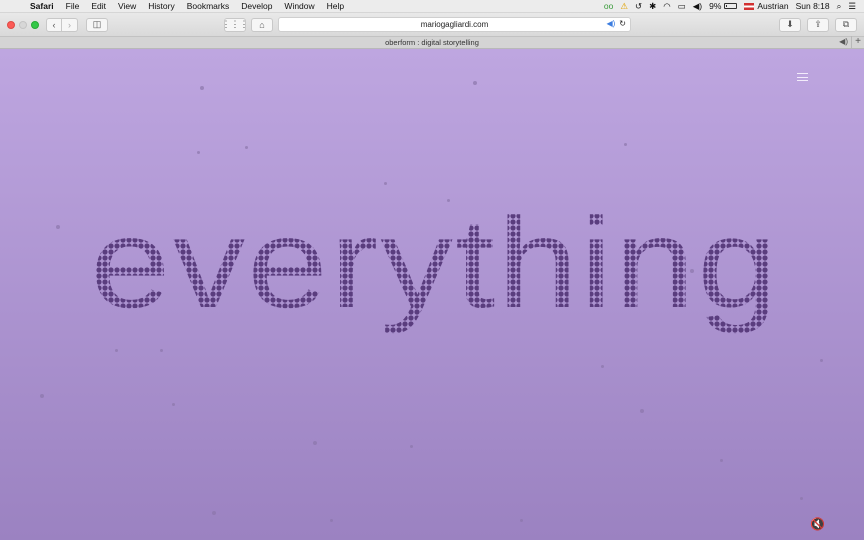  What do you see at coordinates (127, 6) in the screenshot?
I see `menu-view: View` at bounding box center [127, 6].